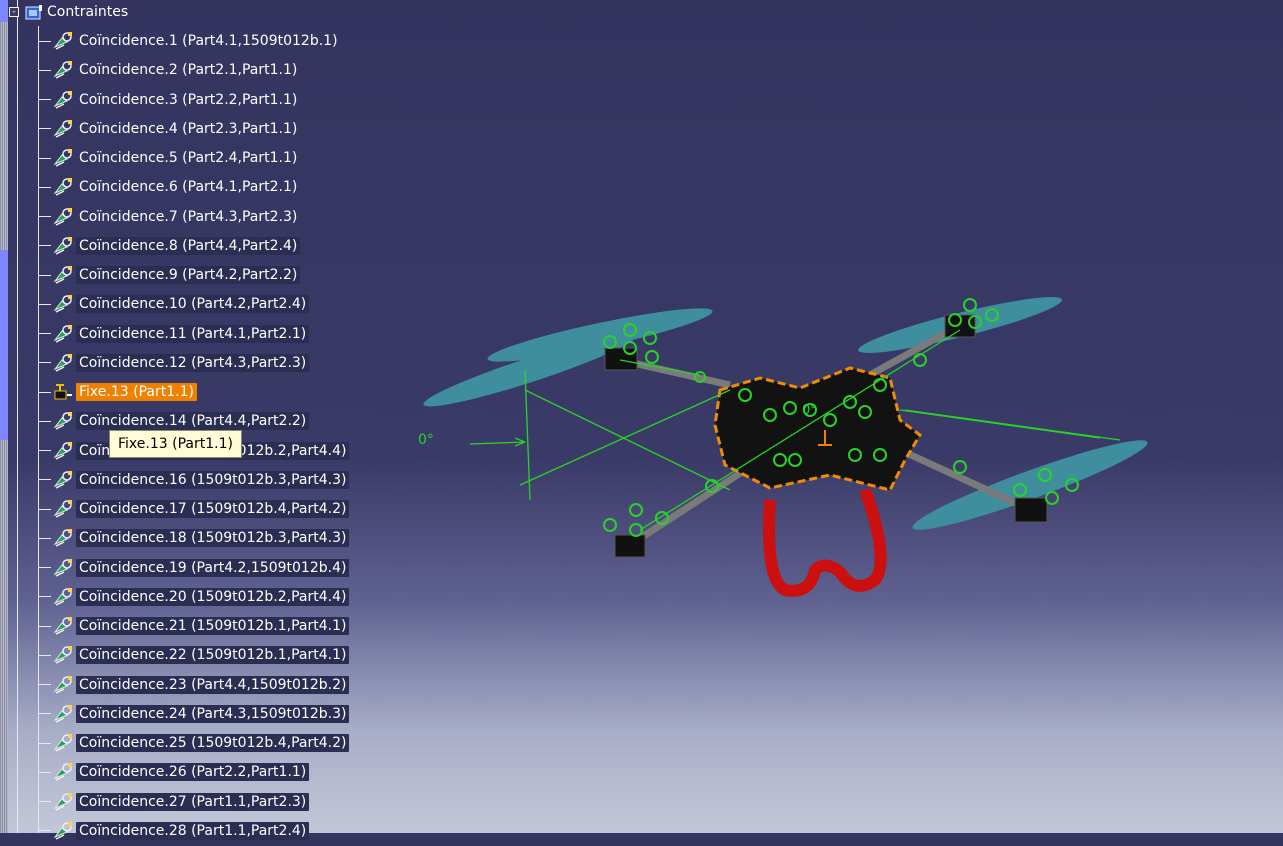 The height and width of the screenshot is (846, 1283). I want to click on tree-item-label: Coïncidence.23 (Part4.4,1509t012b.2), so click(213, 684).